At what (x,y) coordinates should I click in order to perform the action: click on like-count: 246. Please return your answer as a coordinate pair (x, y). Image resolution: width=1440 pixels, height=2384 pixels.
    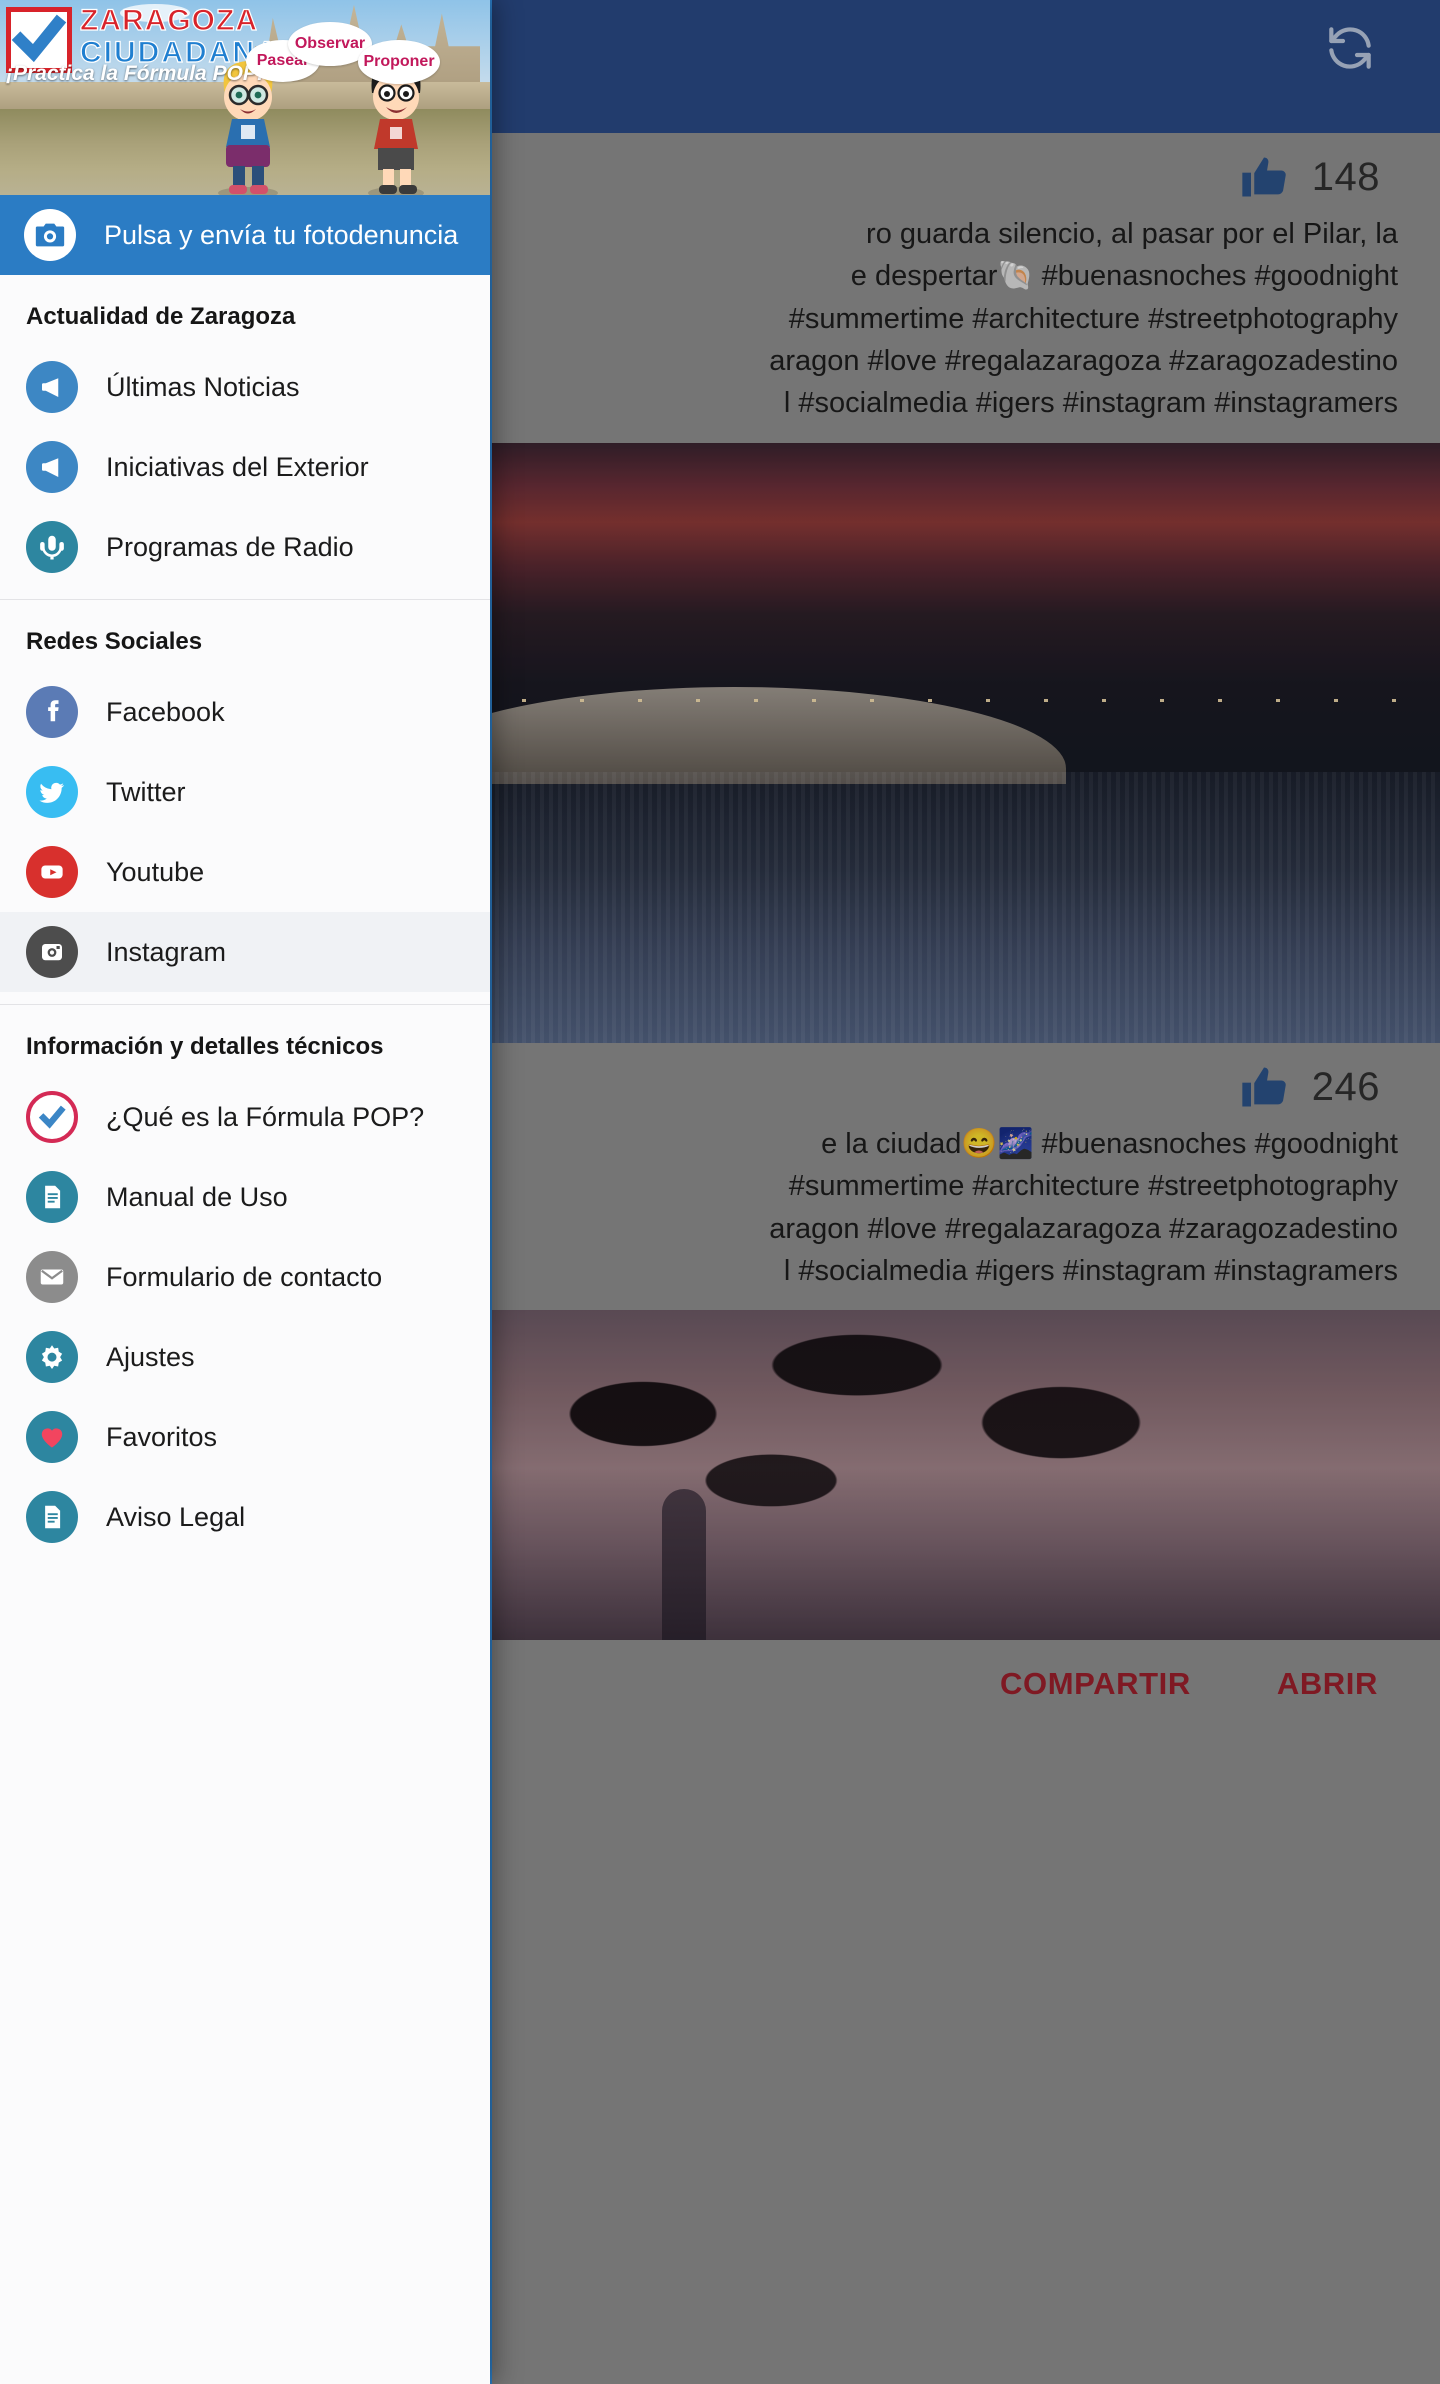
    Looking at the image, I should click on (1345, 1086).